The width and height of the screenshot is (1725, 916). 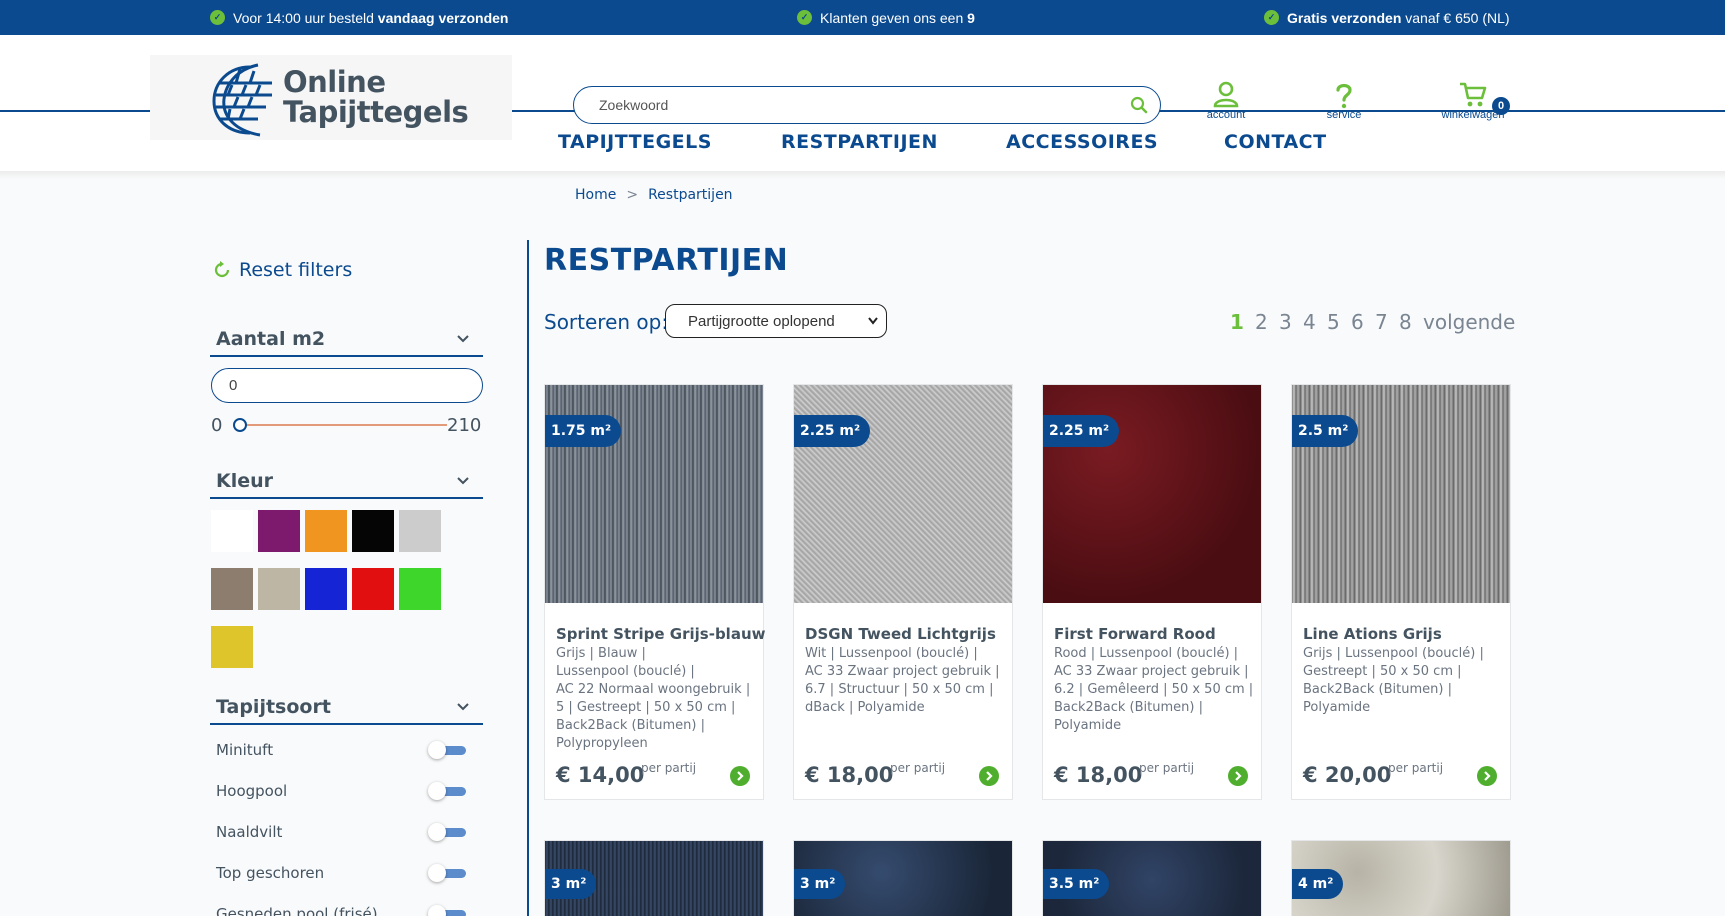 What do you see at coordinates (902, 671) in the screenshot?
I see `spec-line: AC 33 Zwaar project gebruik |` at bounding box center [902, 671].